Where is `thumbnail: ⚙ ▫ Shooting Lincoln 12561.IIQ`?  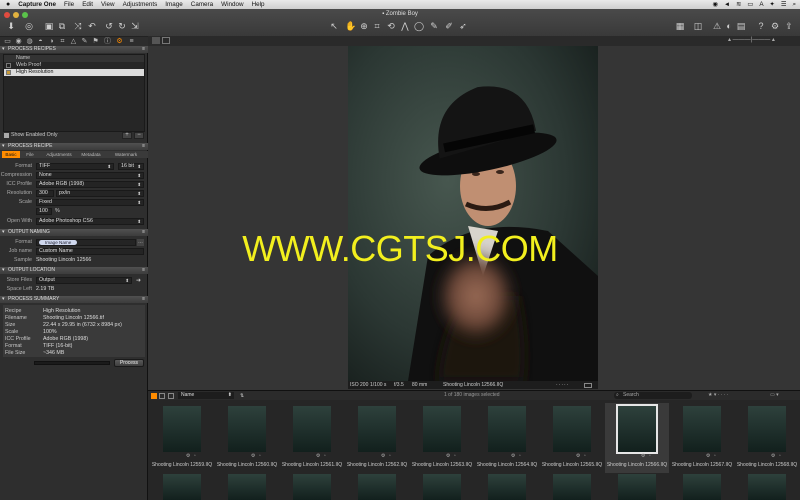
thumbnail: ⚙ ▫ Shooting Lincoln 12561.IIQ is located at coordinates (312, 438).